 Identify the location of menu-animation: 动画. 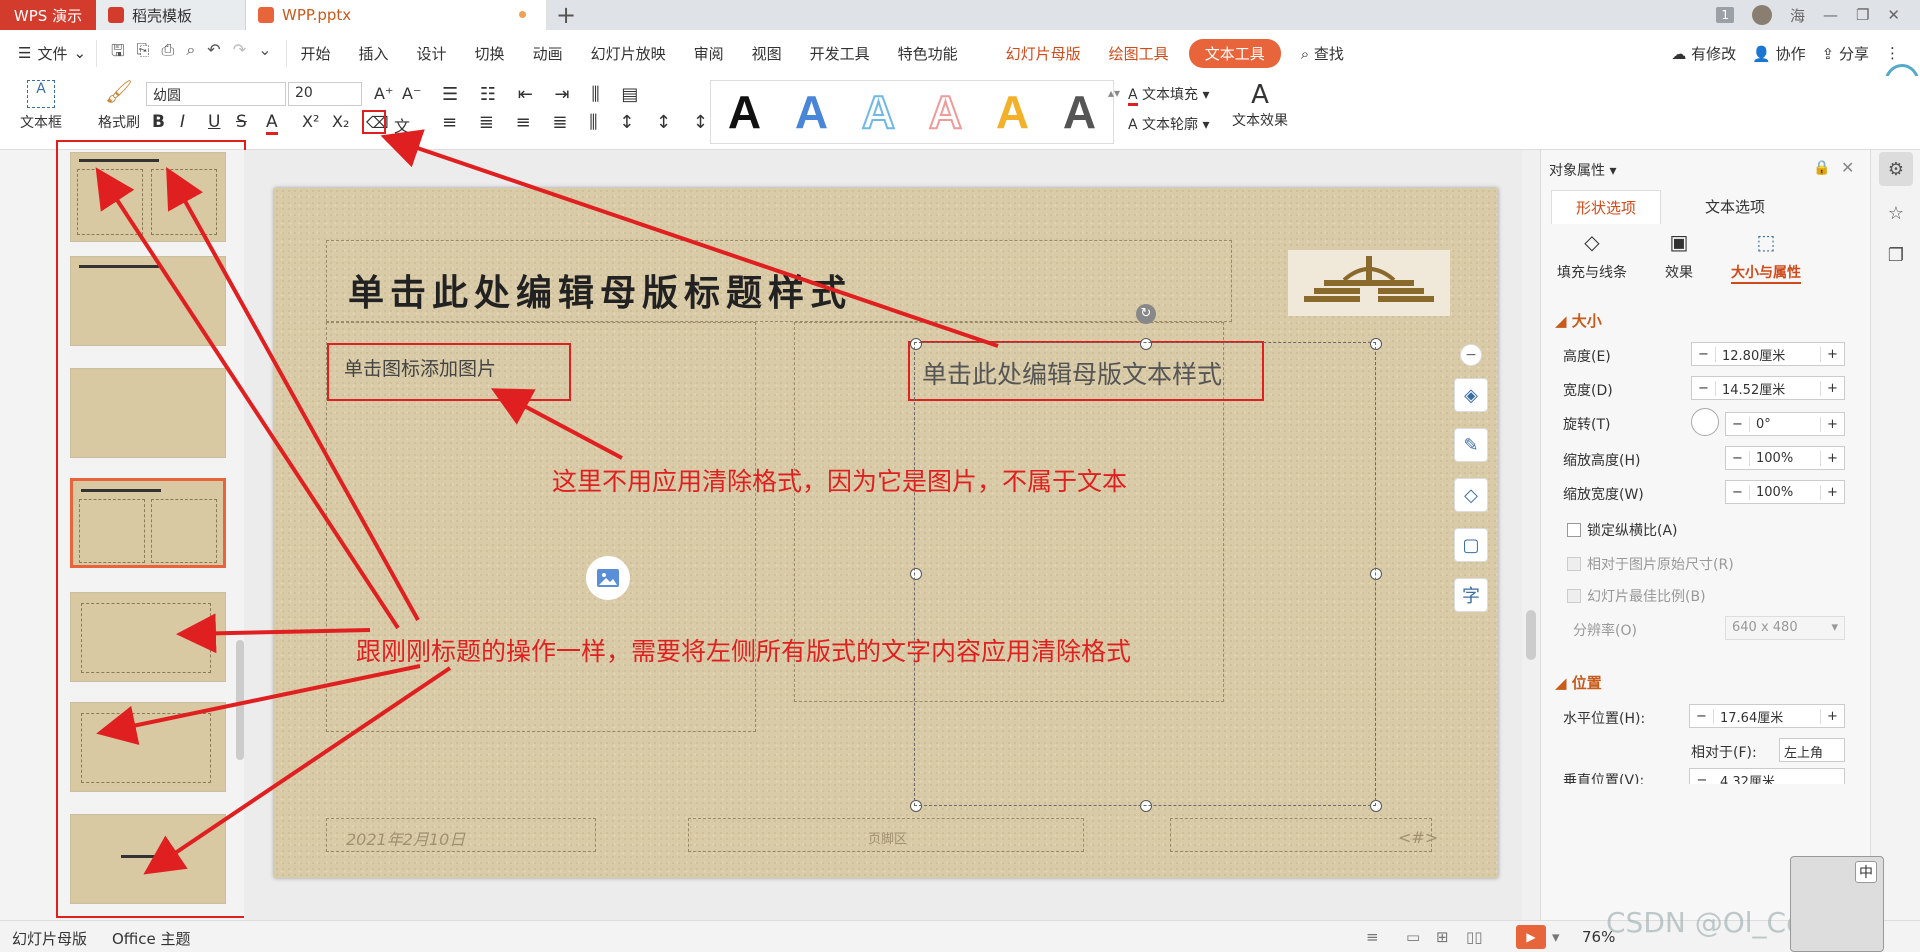
(548, 53).